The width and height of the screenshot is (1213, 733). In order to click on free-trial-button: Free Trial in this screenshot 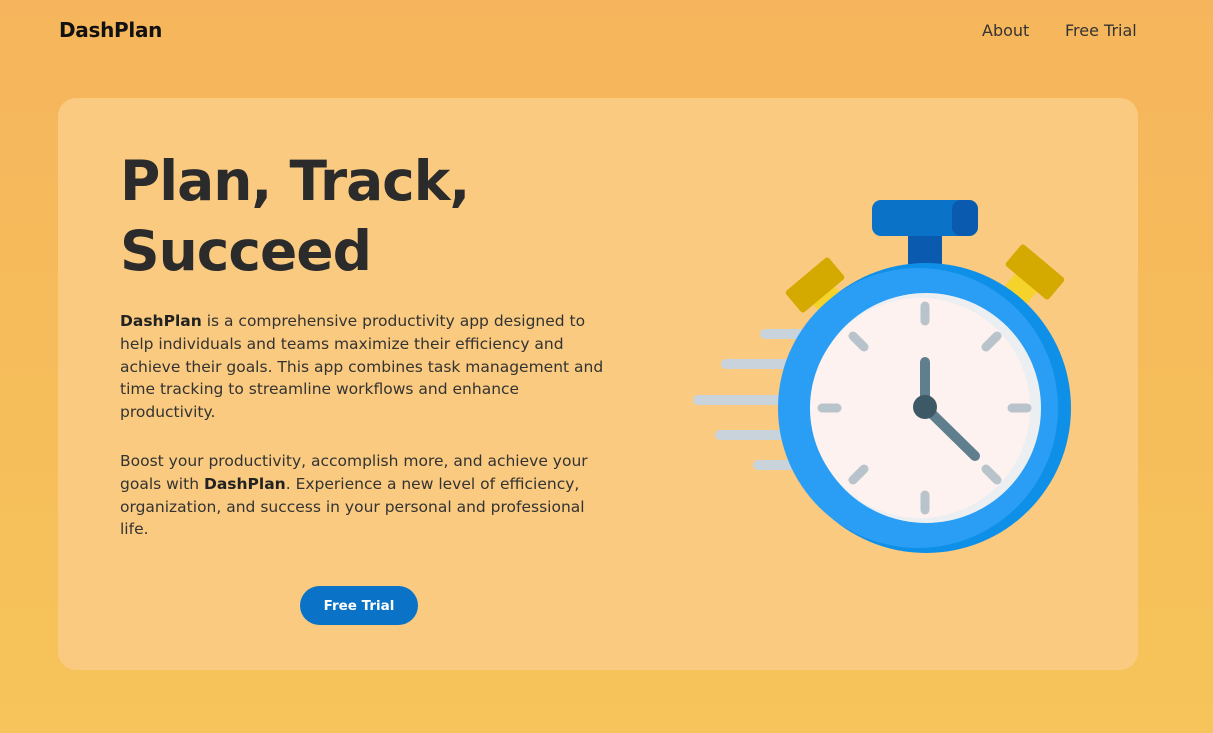, I will do `click(359, 605)`.